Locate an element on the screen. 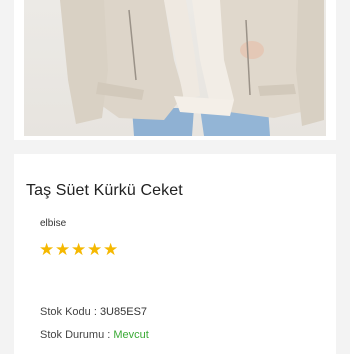 This screenshot has width=350, height=354. stock-status-label: Stok Durumu : is located at coordinates (77, 335).